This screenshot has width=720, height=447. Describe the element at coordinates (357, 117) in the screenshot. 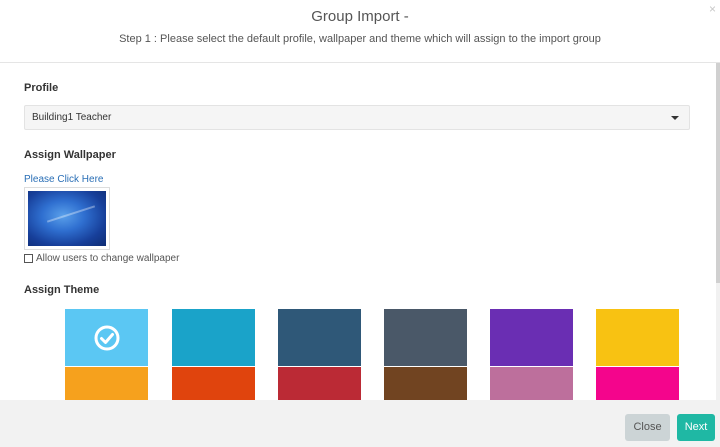

I see `profile-select: Building1 Teacher` at that location.